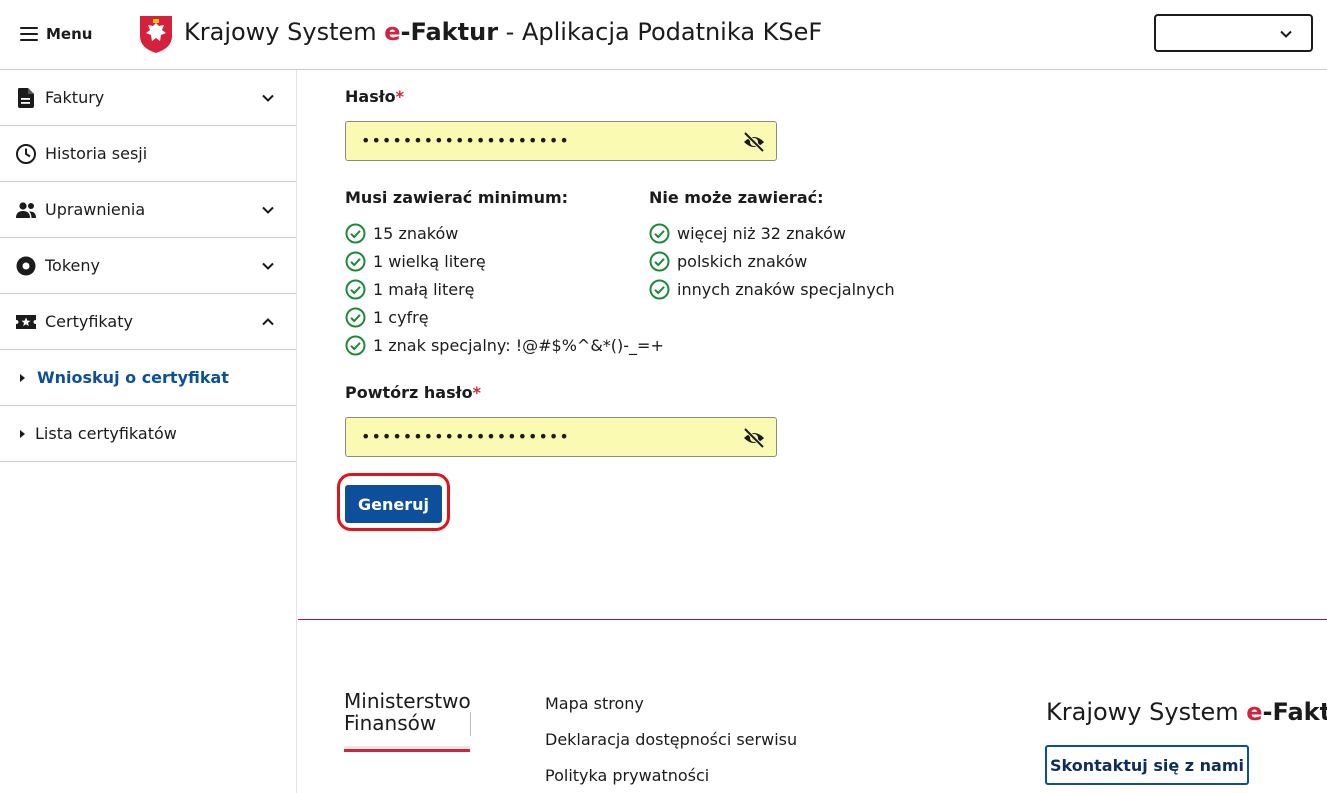 Image resolution: width=1327 pixels, height=793 pixels. What do you see at coordinates (660, 32) in the screenshot?
I see `app-title-suffix: - Aplikacja Podatnika KSeF` at bounding box center [660, 32].